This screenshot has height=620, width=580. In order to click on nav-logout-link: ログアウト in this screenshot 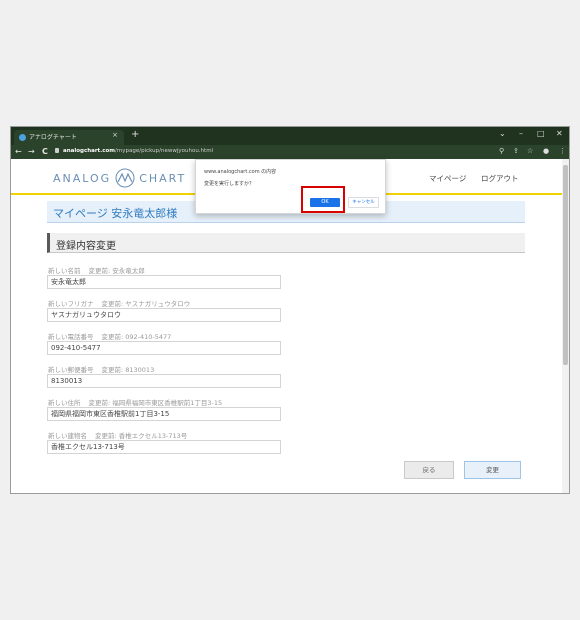, I will do `click(500, 178)`.